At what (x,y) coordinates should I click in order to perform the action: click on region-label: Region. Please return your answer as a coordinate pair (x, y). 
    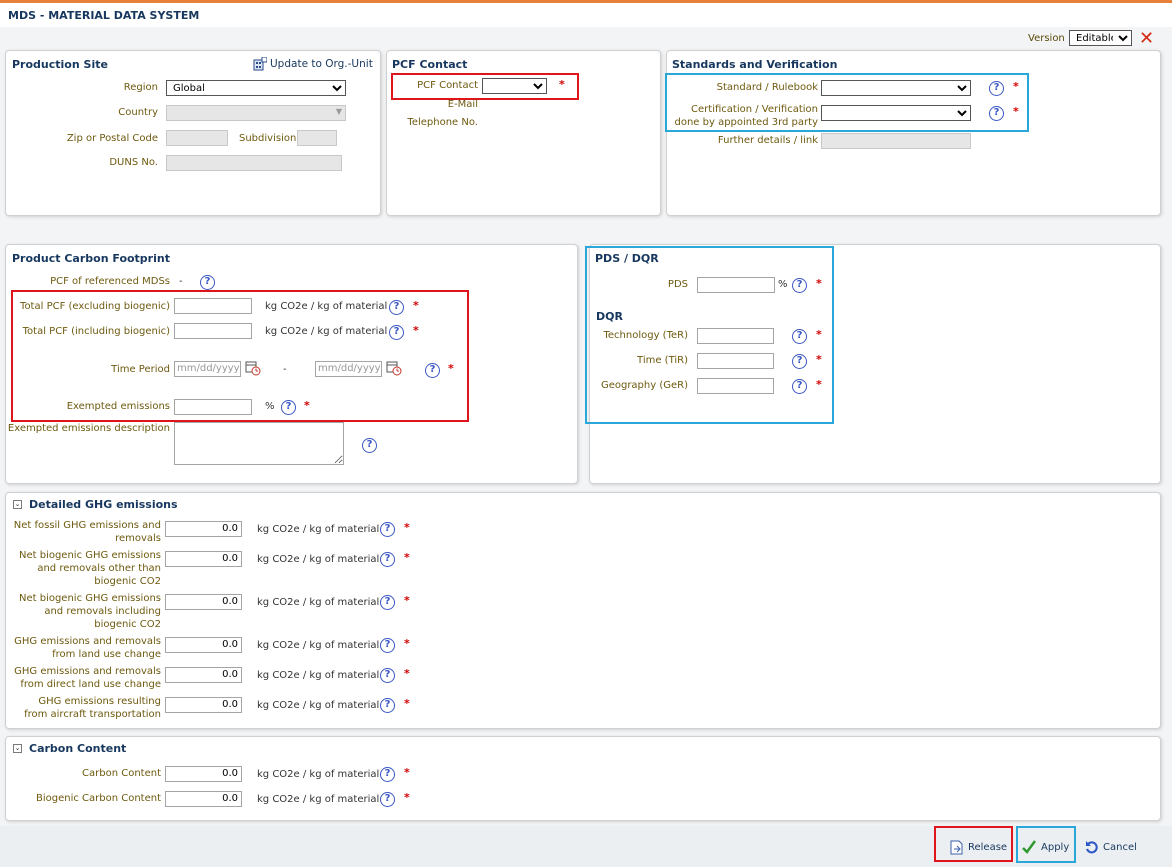
    Looking at the image, I should click on (140, 87).